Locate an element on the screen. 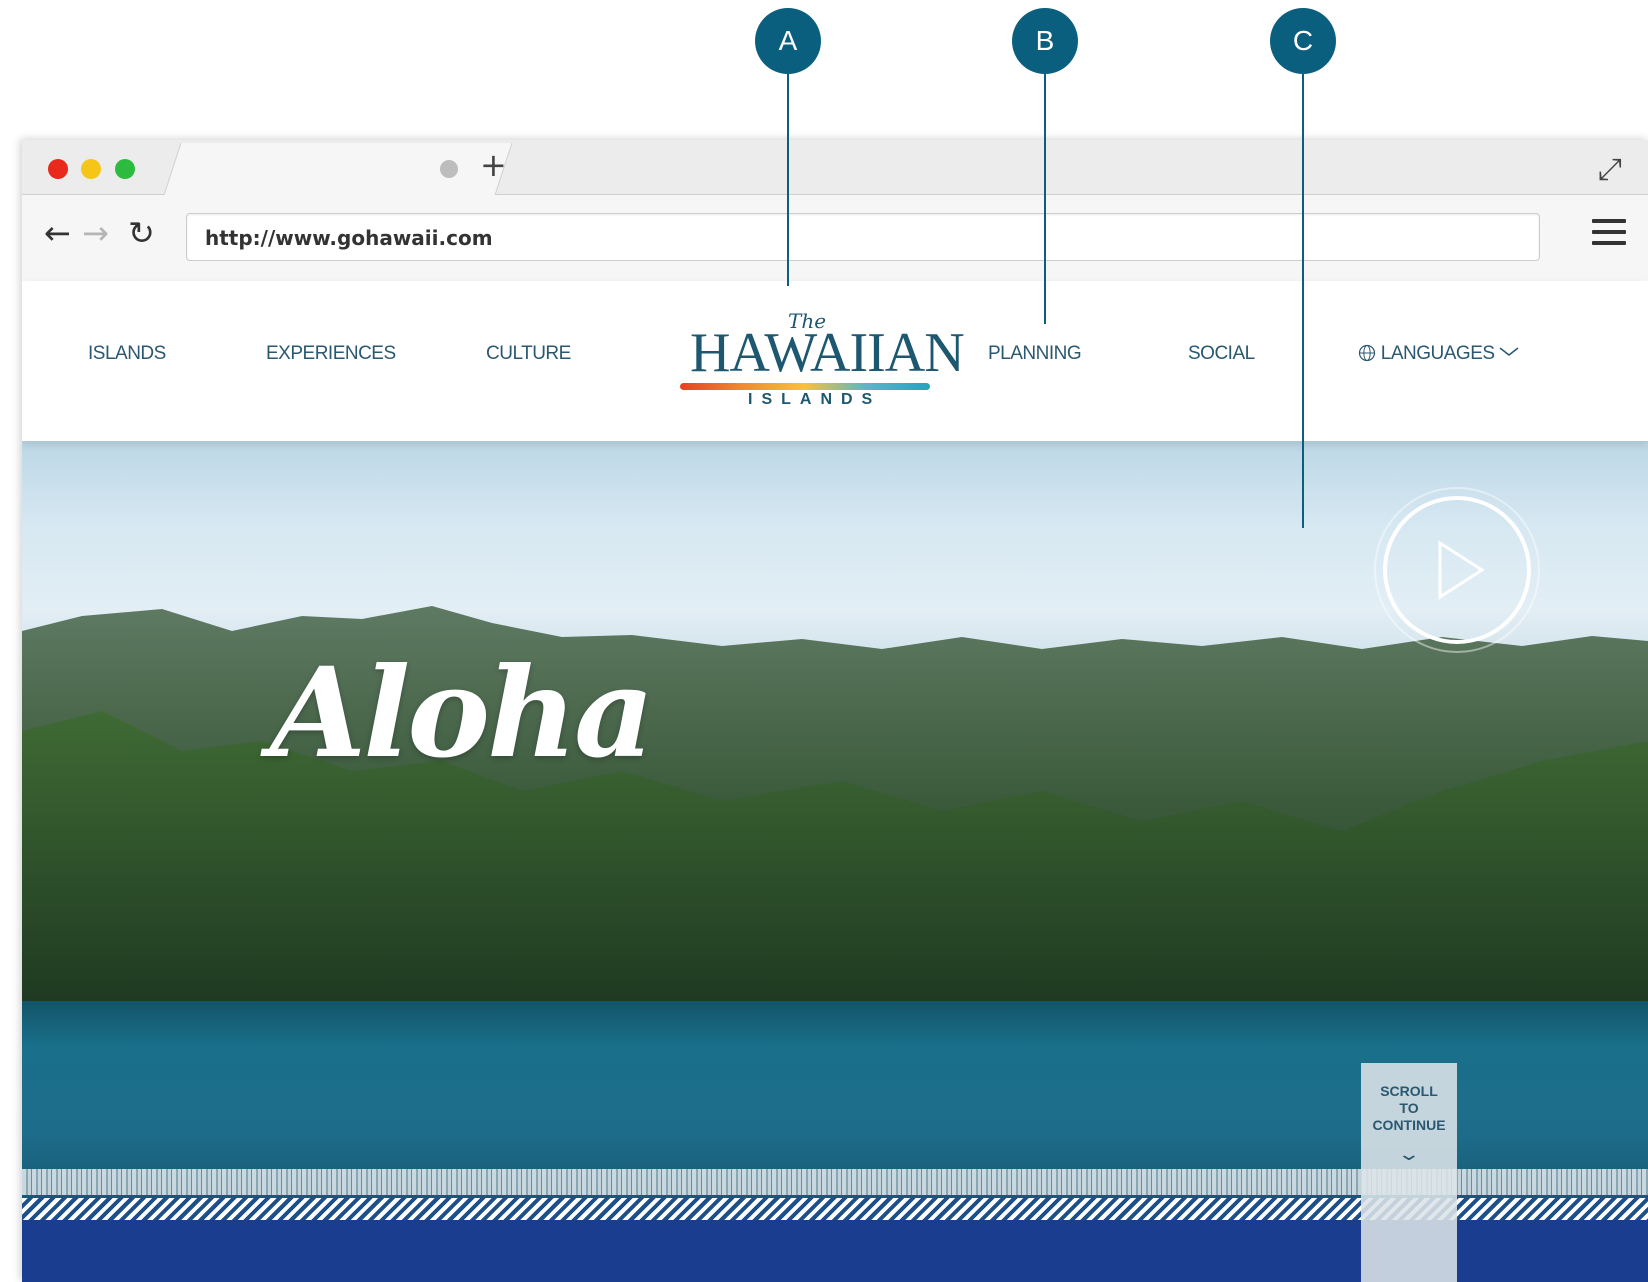 This screenshot has width=1648, height=1282. nav-social: SOCIAL is located at coordinates (1221, 354).